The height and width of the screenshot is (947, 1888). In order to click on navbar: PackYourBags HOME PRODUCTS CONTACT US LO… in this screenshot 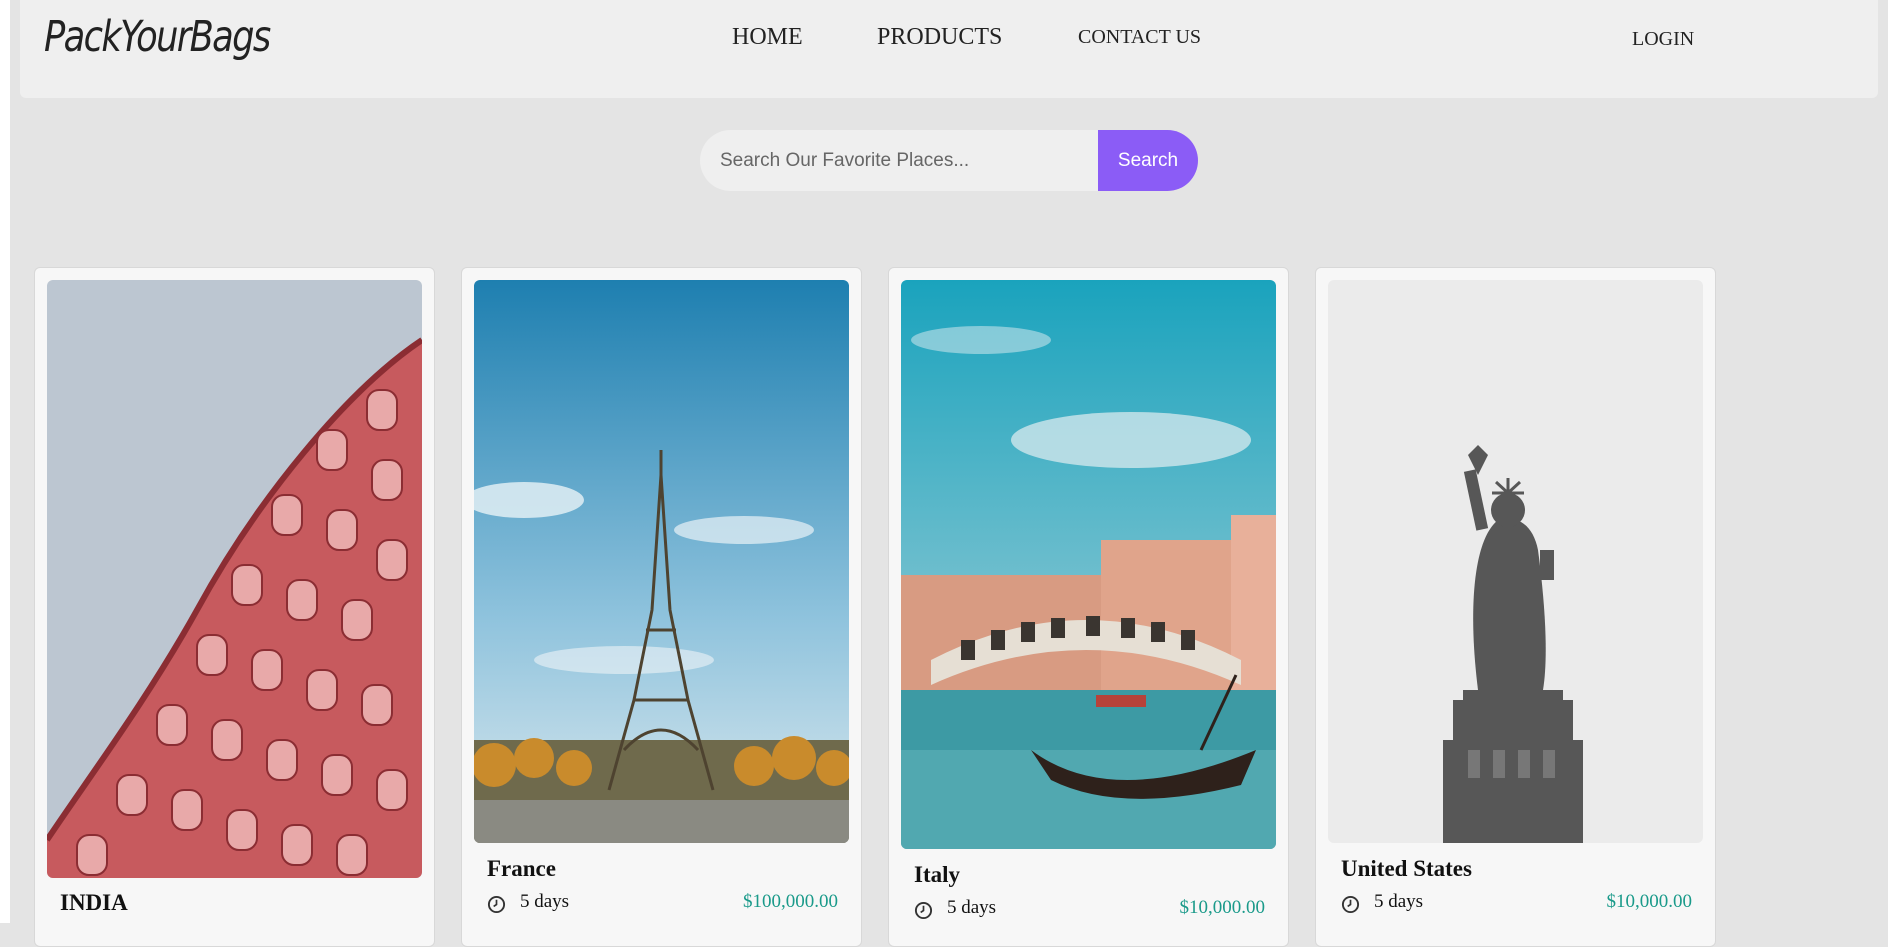, I will do `click(949, 49)`.